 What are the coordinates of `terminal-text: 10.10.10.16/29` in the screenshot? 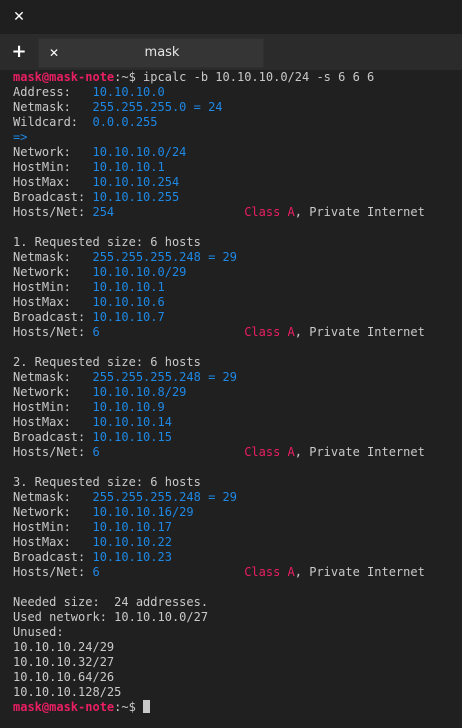 It's located at (143, 512).